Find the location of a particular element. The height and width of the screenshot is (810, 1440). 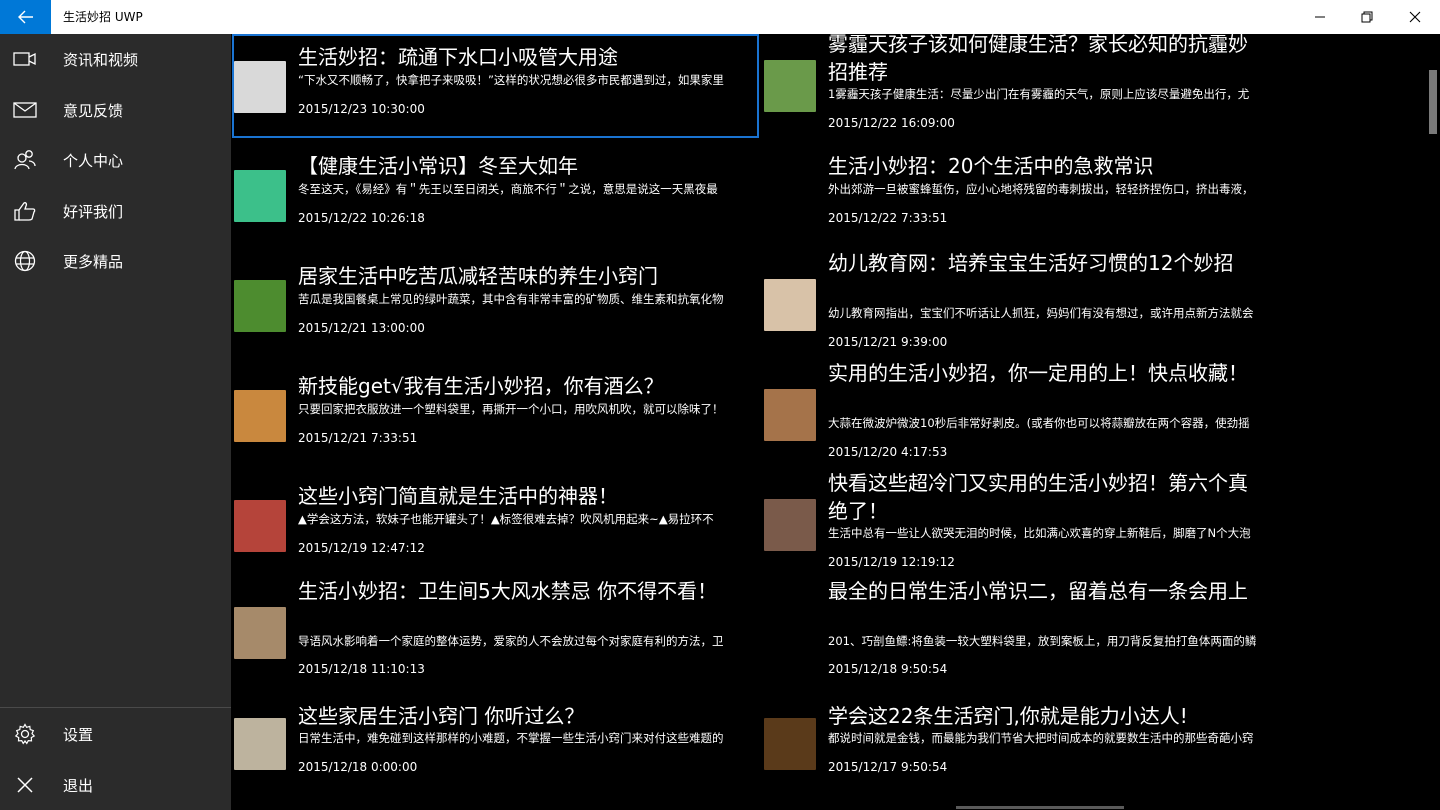

article-title: 生活小妙招：20个生活中的急救常识 is located at coordinates (991, 166).